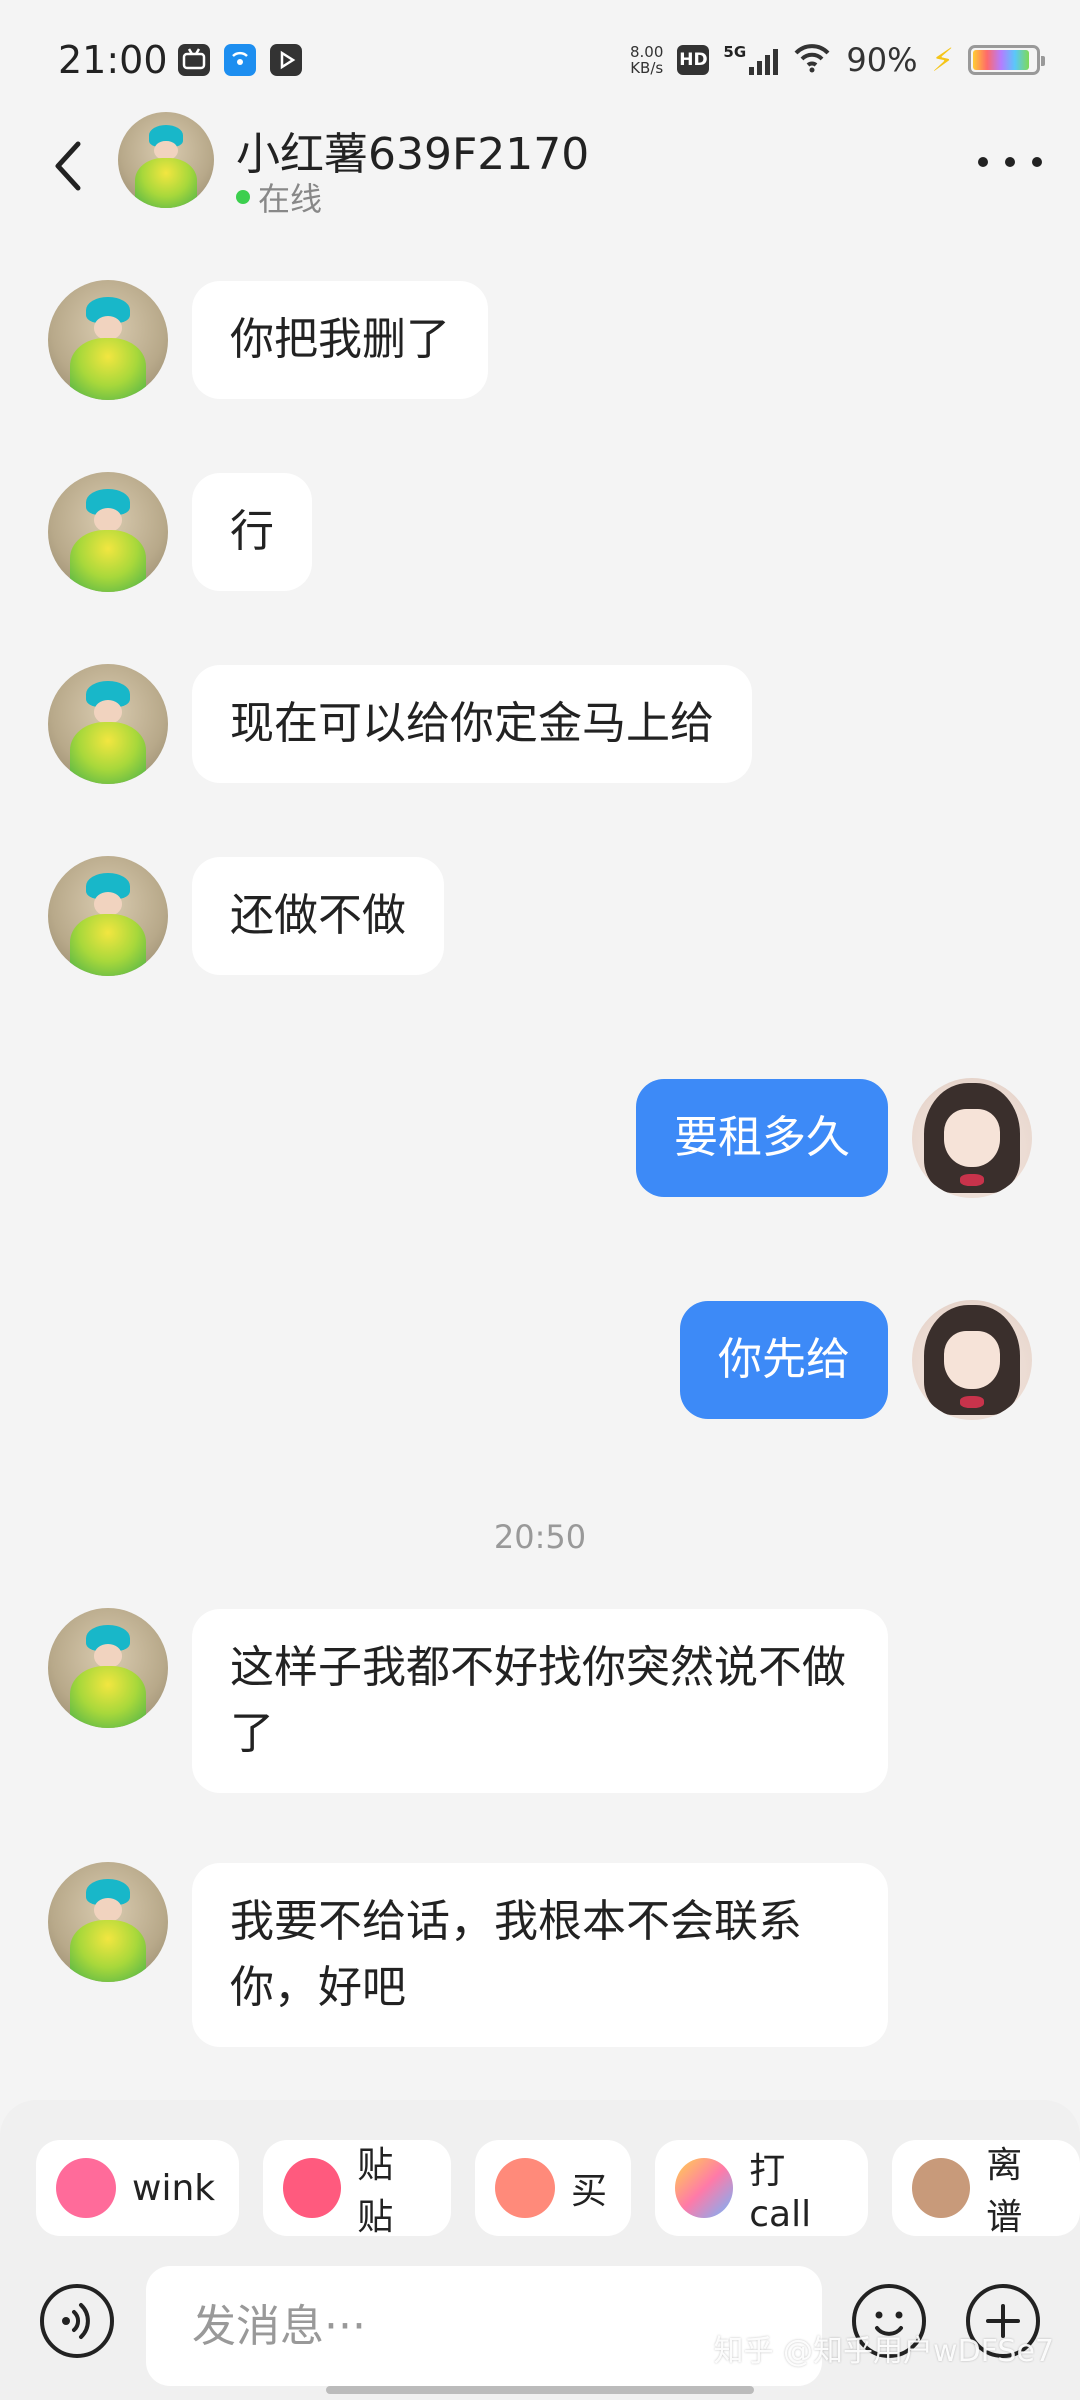 The width and height of the screenshot is (1080, 2400). What do you see at coordinates (194, 60) in the screenshot?
I see `bilibili-icon` at bounding box center [194, 60].